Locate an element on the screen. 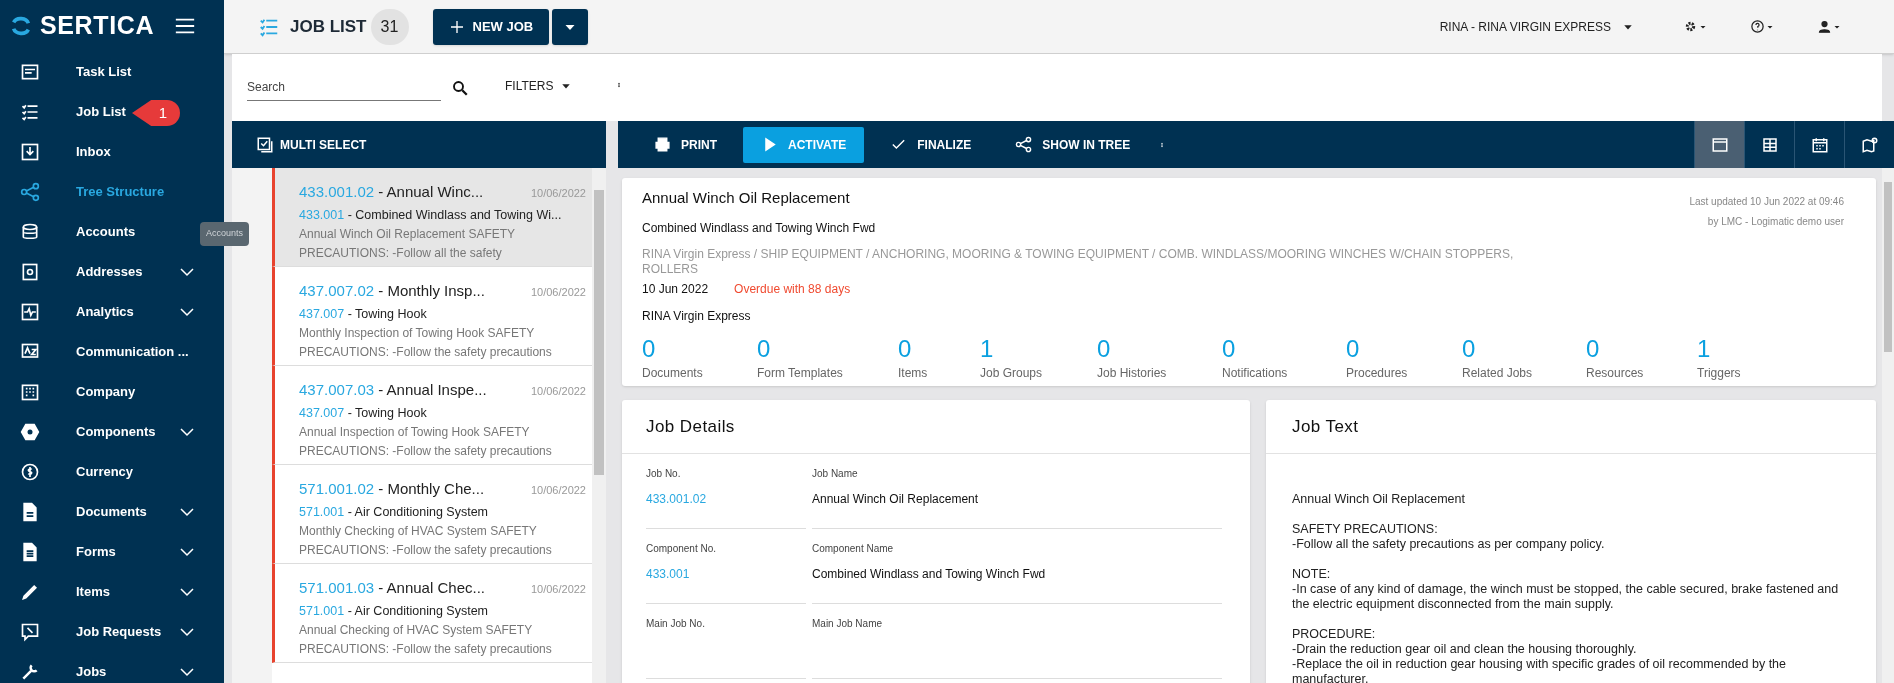 The width and height of the screenshot is (1894, 683). sidebar-item: Tree Structure is located at coordinates (84, 192).